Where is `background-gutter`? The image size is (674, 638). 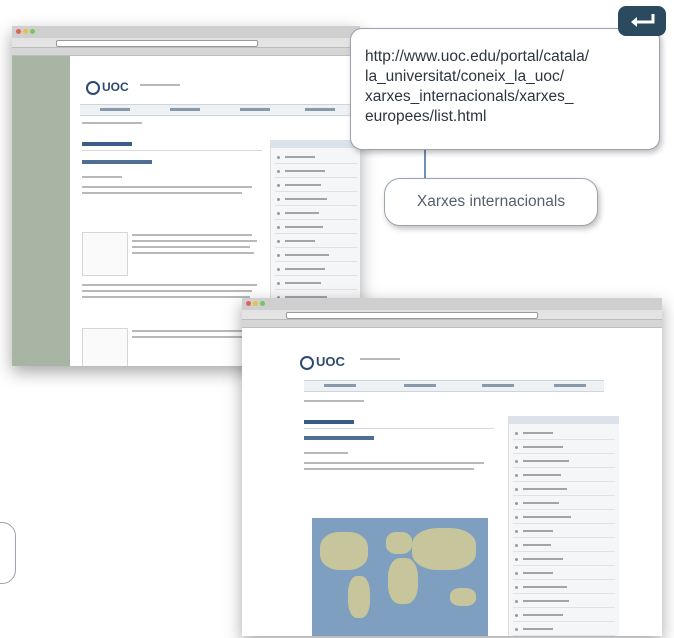
background-gutter is located at coordinates (41, 211).